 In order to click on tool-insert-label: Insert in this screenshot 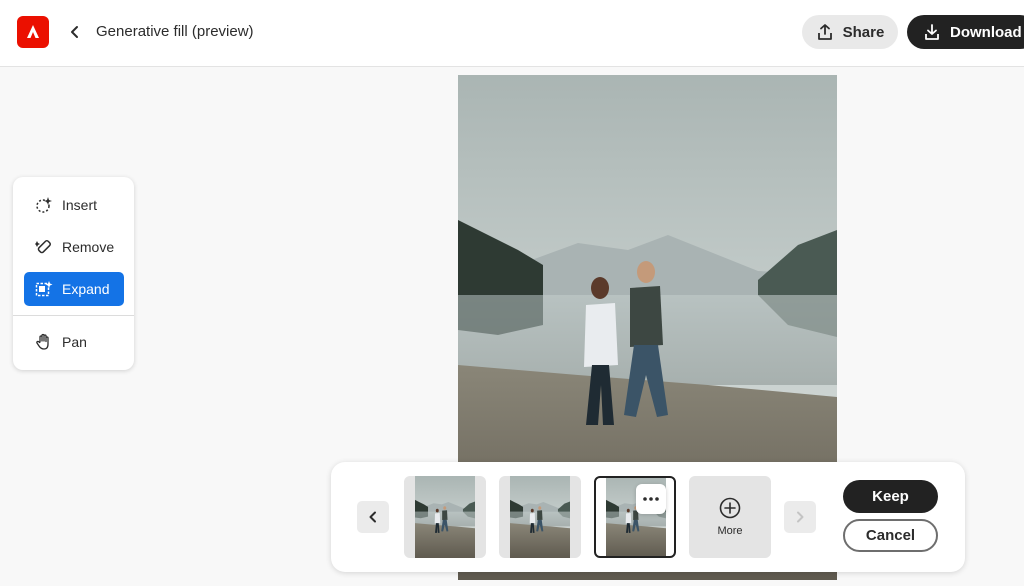, I will do `click(80, 205)`.